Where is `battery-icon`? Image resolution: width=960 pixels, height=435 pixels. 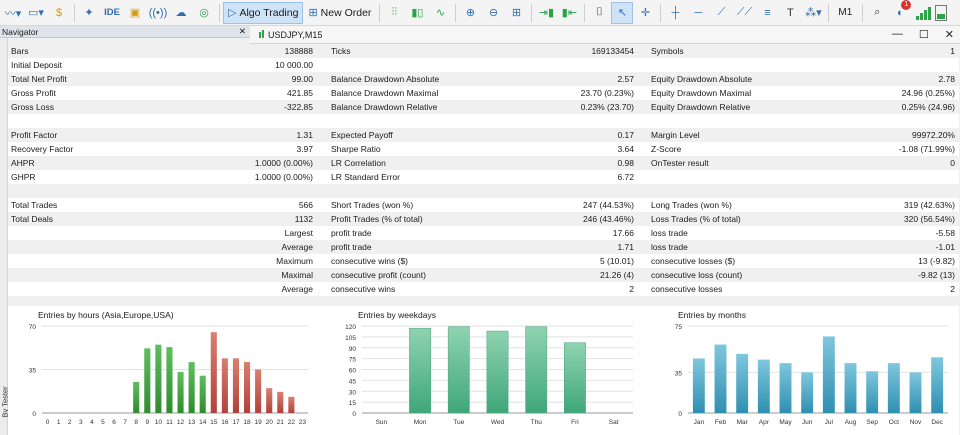
battery-icon is located at coordinates (941, 12).